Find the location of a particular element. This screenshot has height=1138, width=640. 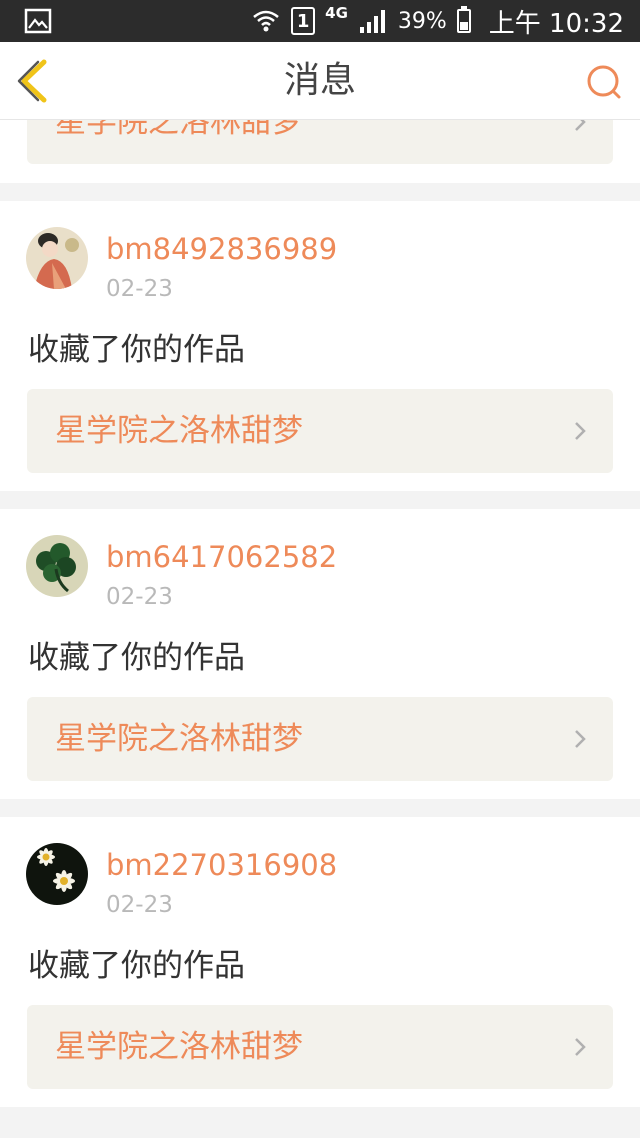

app-header: 消息 is located at coordinates (320, 81).